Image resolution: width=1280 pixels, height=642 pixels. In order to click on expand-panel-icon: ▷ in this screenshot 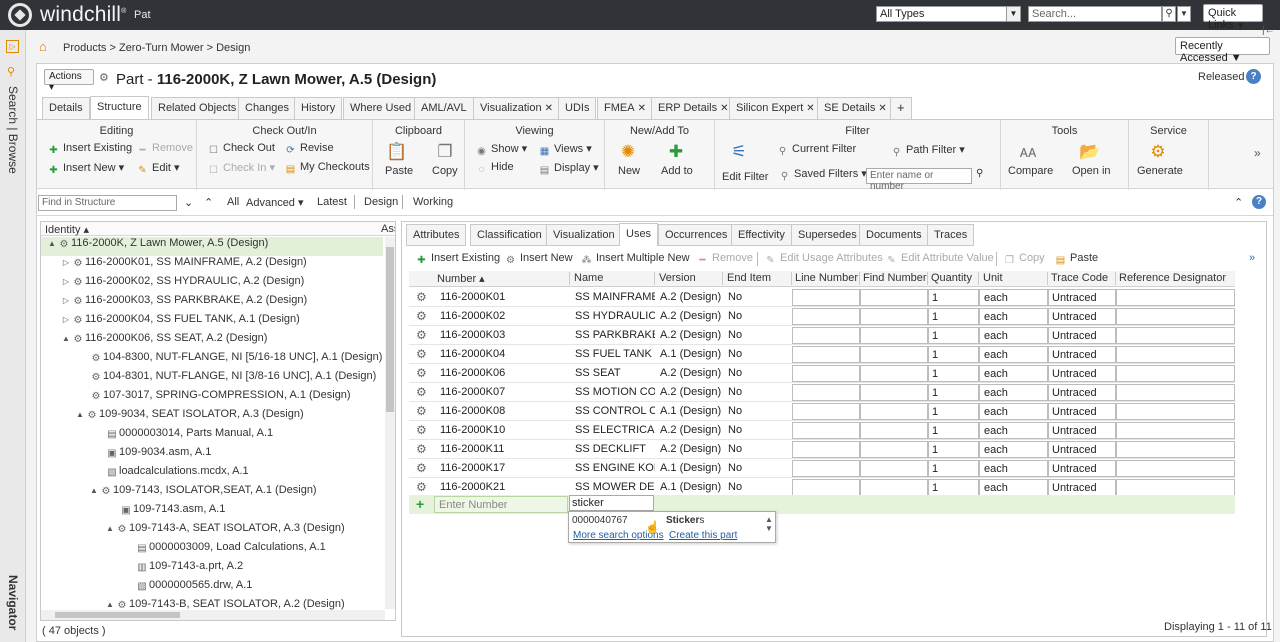, I will do `click(12, 46)`.